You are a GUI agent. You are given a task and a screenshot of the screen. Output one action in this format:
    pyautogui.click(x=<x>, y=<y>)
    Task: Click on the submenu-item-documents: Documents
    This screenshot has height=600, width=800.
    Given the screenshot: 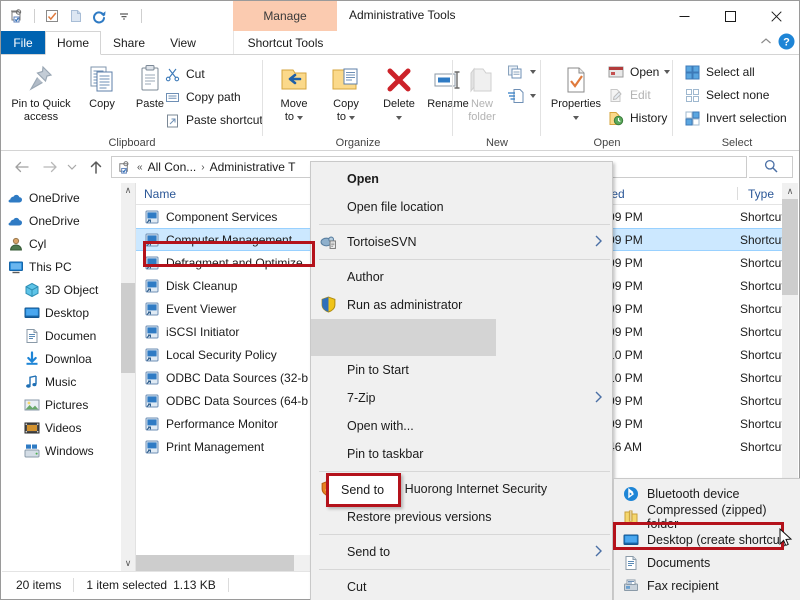 What is the action you would take?
    pyautogui.click(x=707, y=562)
    